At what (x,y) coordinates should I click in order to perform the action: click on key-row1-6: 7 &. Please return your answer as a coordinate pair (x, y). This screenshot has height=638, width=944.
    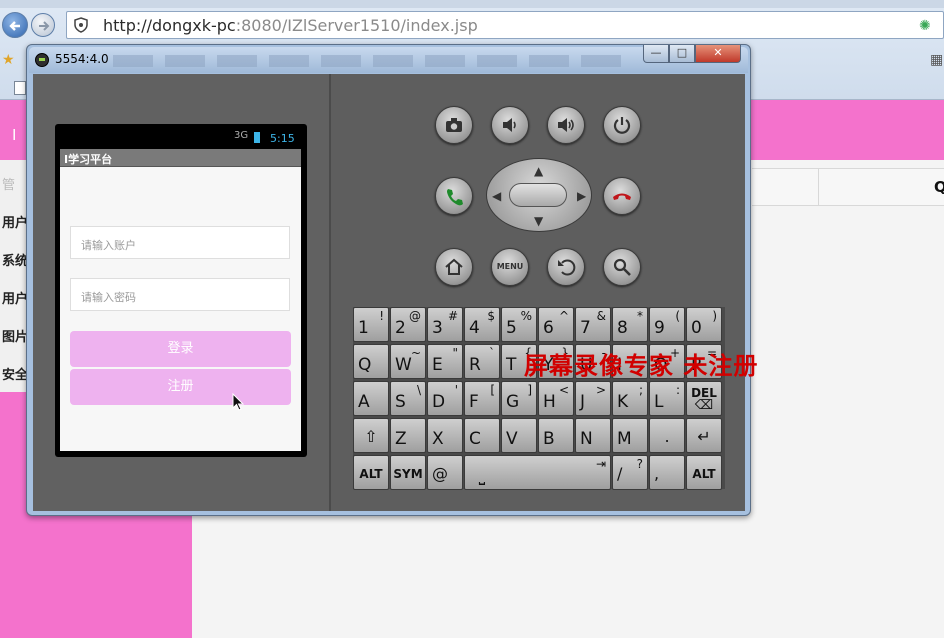
    Looking at the image, I should click on (593, 324).